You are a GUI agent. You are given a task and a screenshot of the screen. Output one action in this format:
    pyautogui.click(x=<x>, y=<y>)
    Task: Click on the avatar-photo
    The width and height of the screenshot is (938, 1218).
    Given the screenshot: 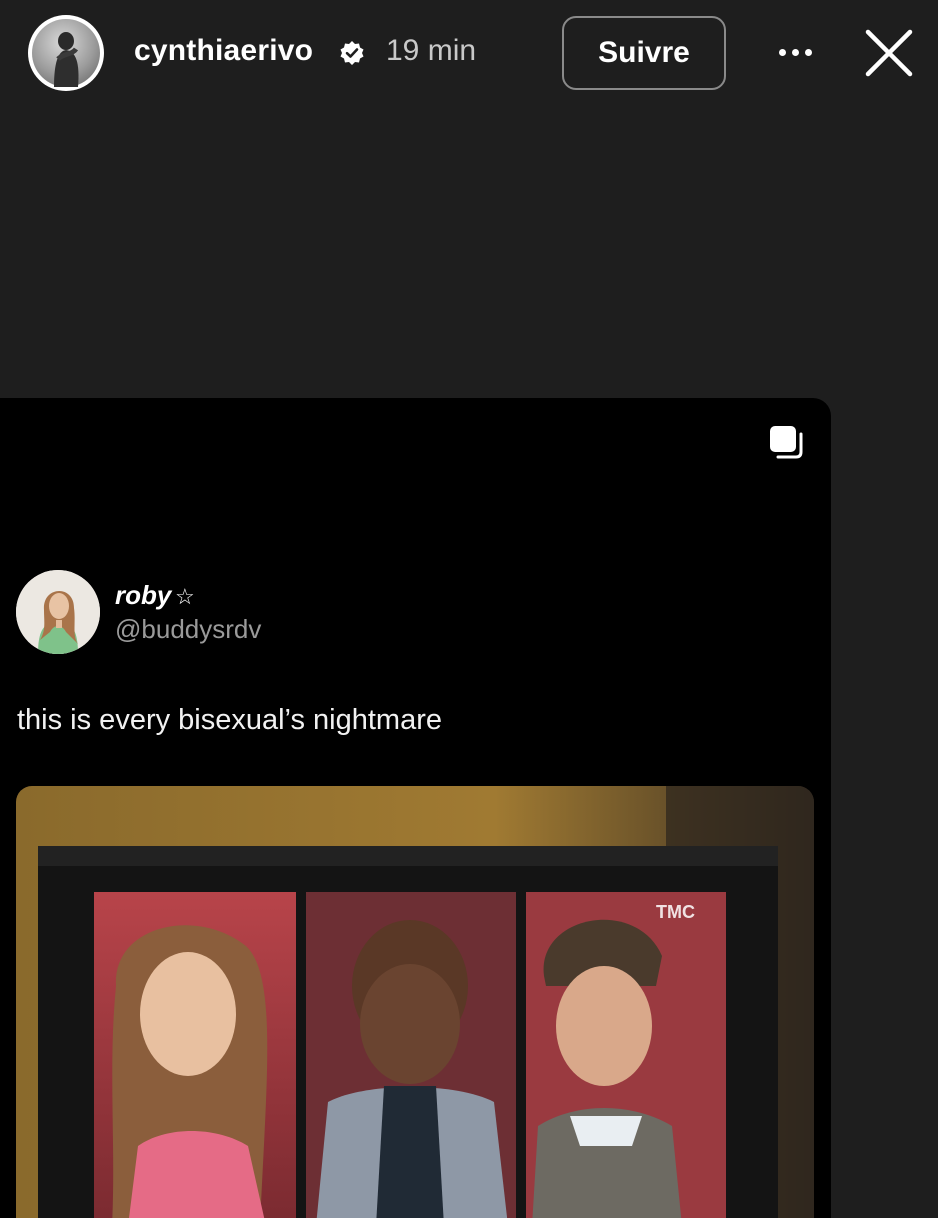 What is the action you would take?
    pyautogui.click(x=66, y=53)
    